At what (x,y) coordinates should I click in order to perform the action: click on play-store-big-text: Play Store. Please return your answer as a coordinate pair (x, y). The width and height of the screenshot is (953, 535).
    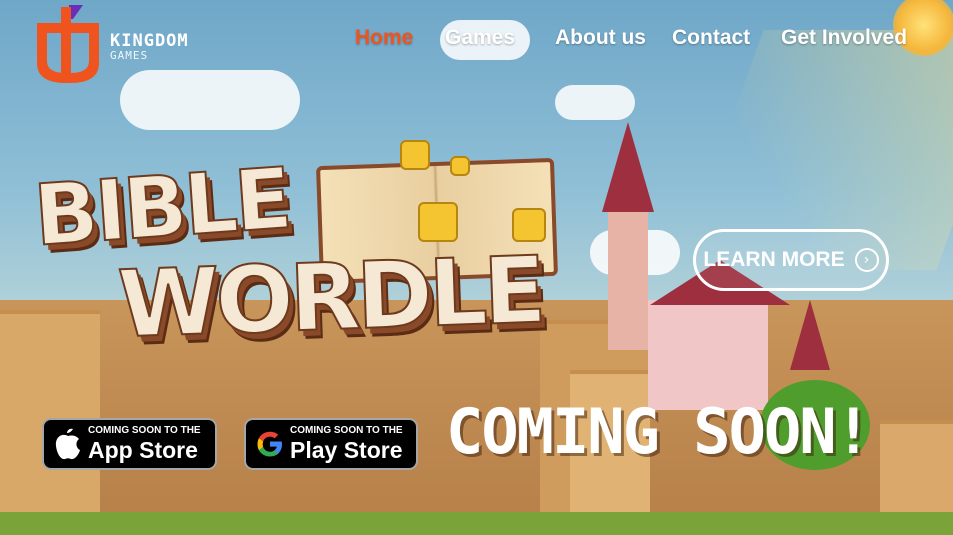
    Looking at the image, I should click on (346, 450).